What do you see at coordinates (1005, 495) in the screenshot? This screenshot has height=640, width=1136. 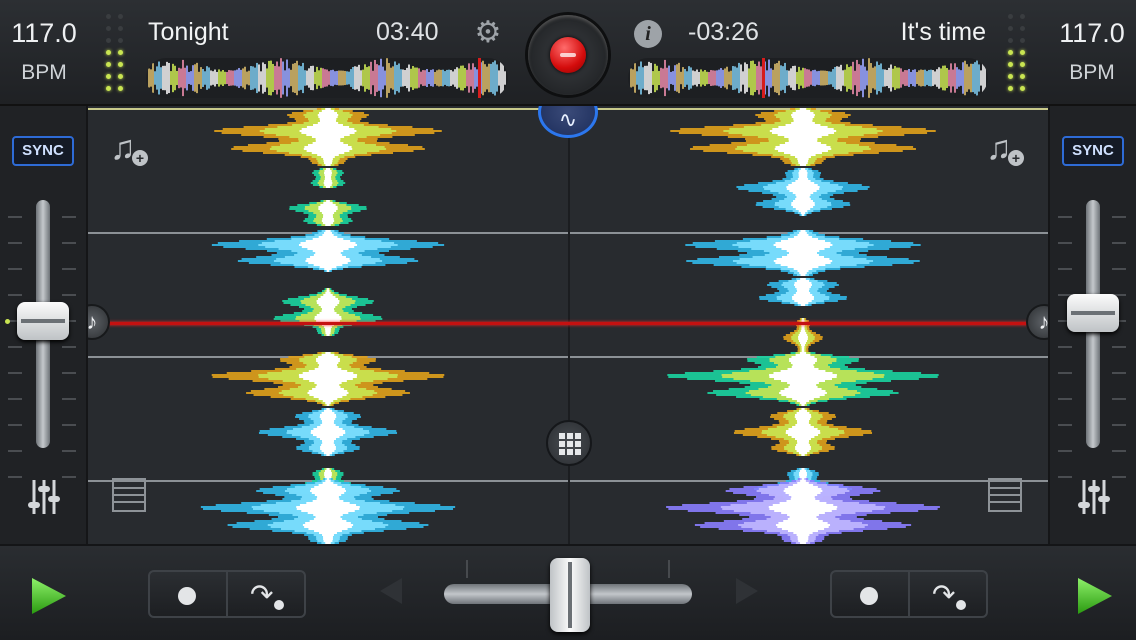 I see `right-list-icon` at bounding box center [1005, 495].